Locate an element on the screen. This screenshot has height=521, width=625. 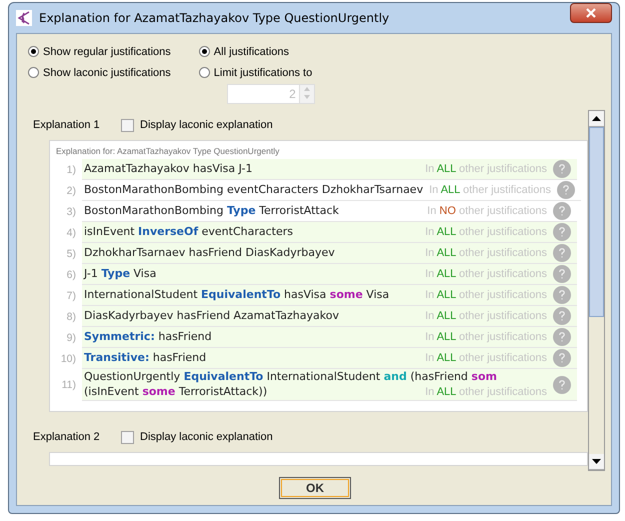
ok-button: OK is located at coordinates (315, 488).